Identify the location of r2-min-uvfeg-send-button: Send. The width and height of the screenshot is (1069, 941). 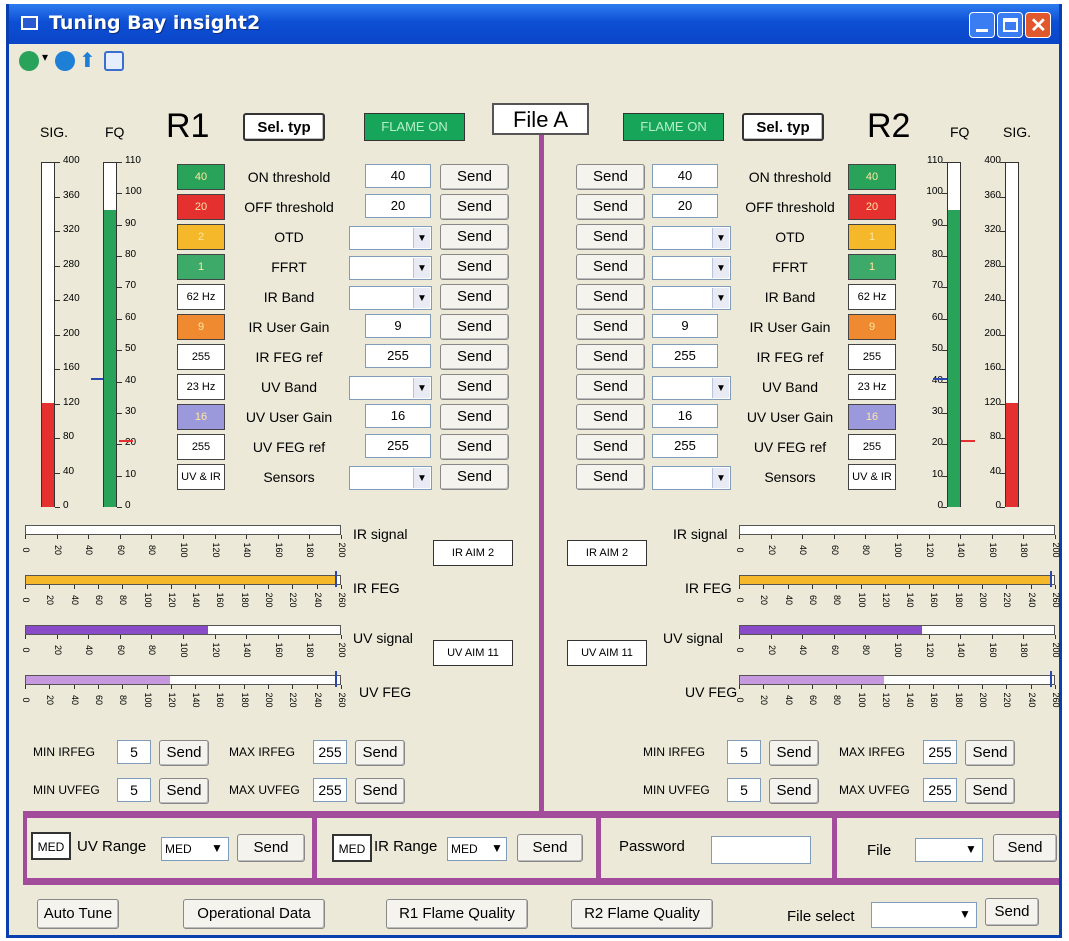
(794, 791).